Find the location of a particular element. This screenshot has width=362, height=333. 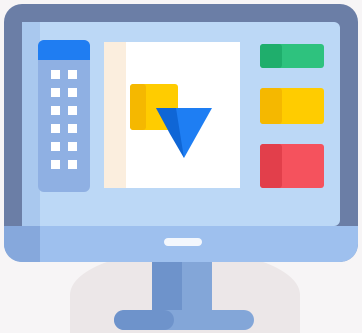

monitor-stand-neck-shadow is located at coordinates (167, 284).